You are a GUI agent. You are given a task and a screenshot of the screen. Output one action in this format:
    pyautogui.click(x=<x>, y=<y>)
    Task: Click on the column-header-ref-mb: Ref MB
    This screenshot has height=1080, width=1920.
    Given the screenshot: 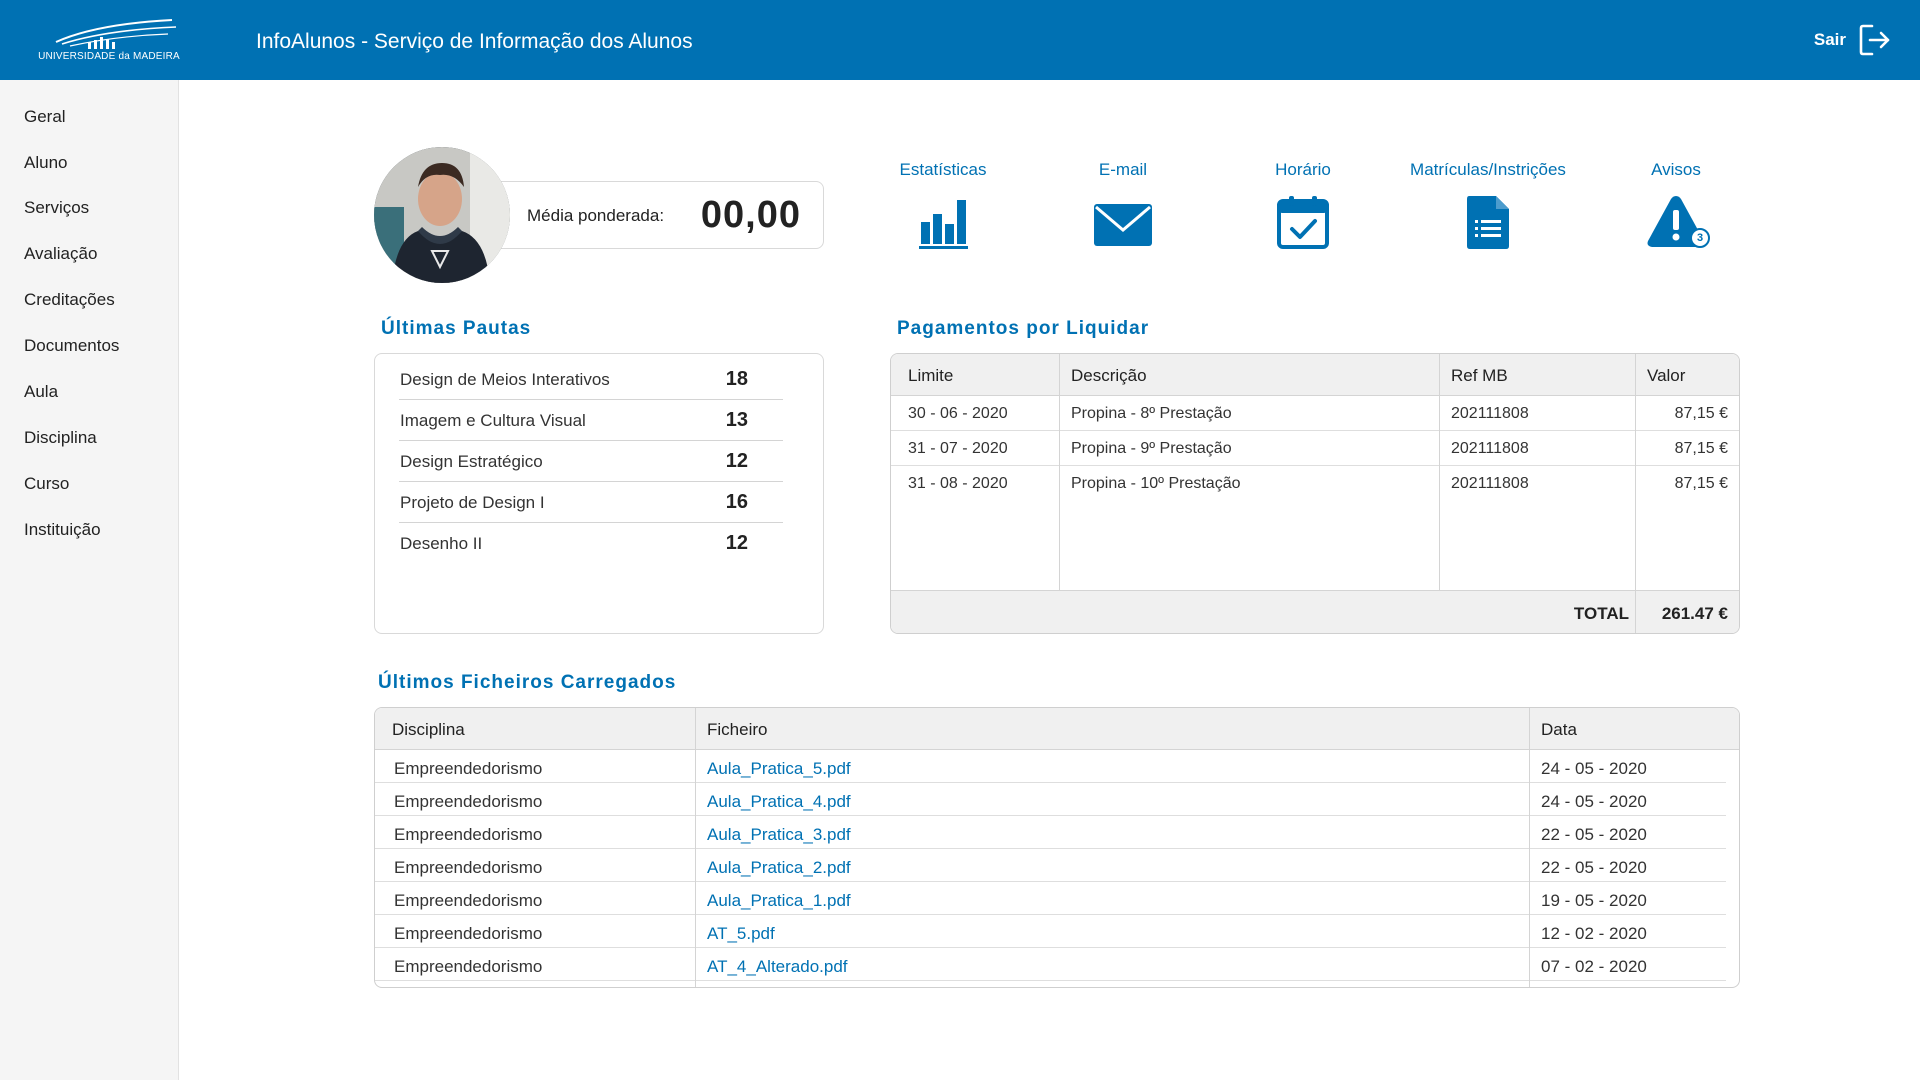 What is the action you would take?
    pyautogui.click(x=1479, y=375)
    